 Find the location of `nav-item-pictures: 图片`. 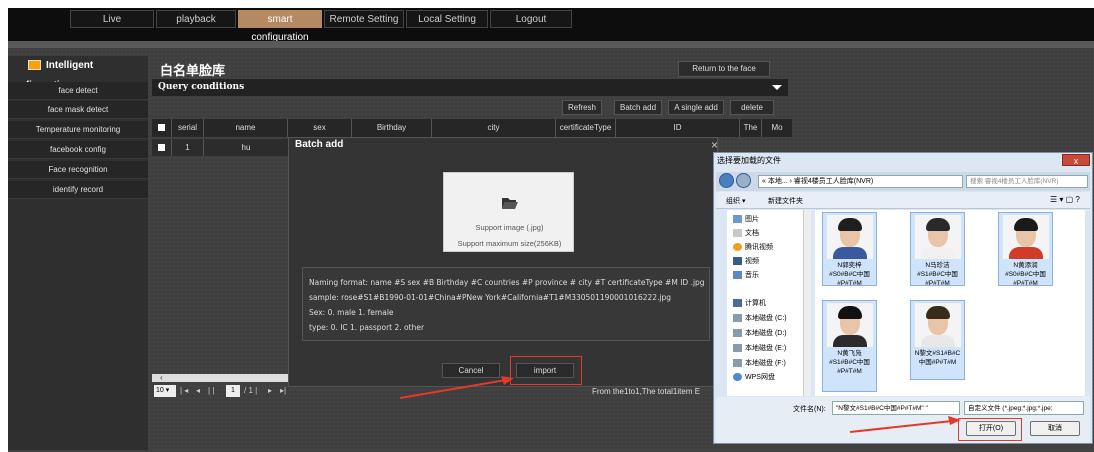

nav-item-pictures: 图片 is located at coordinates (746, 219).